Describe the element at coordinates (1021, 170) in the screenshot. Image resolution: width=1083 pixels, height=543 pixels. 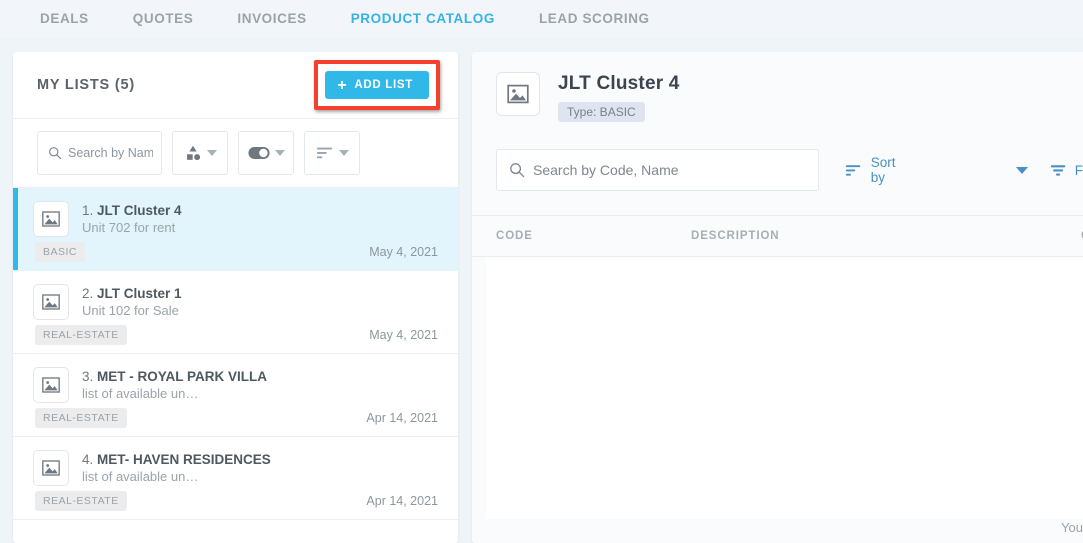
I see `sort-by-chevron-down-icon` at that location.